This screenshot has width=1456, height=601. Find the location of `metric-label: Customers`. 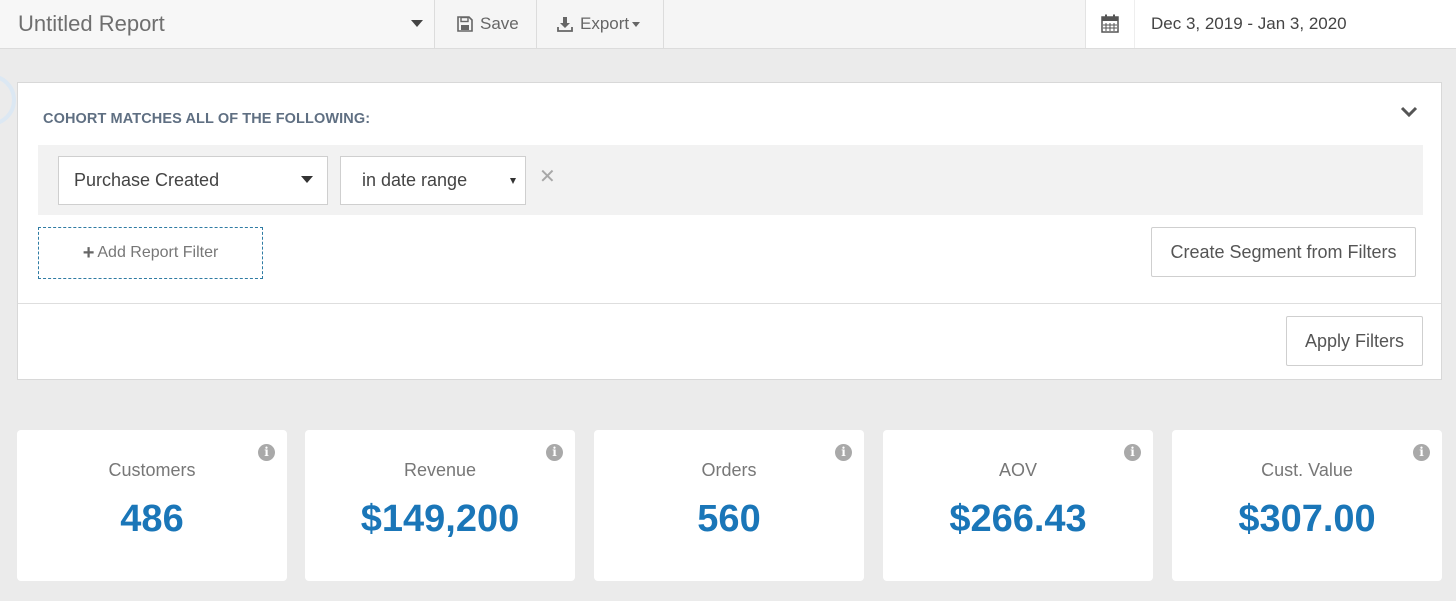

metric-label: Customers is located at coordinates (152, 470).